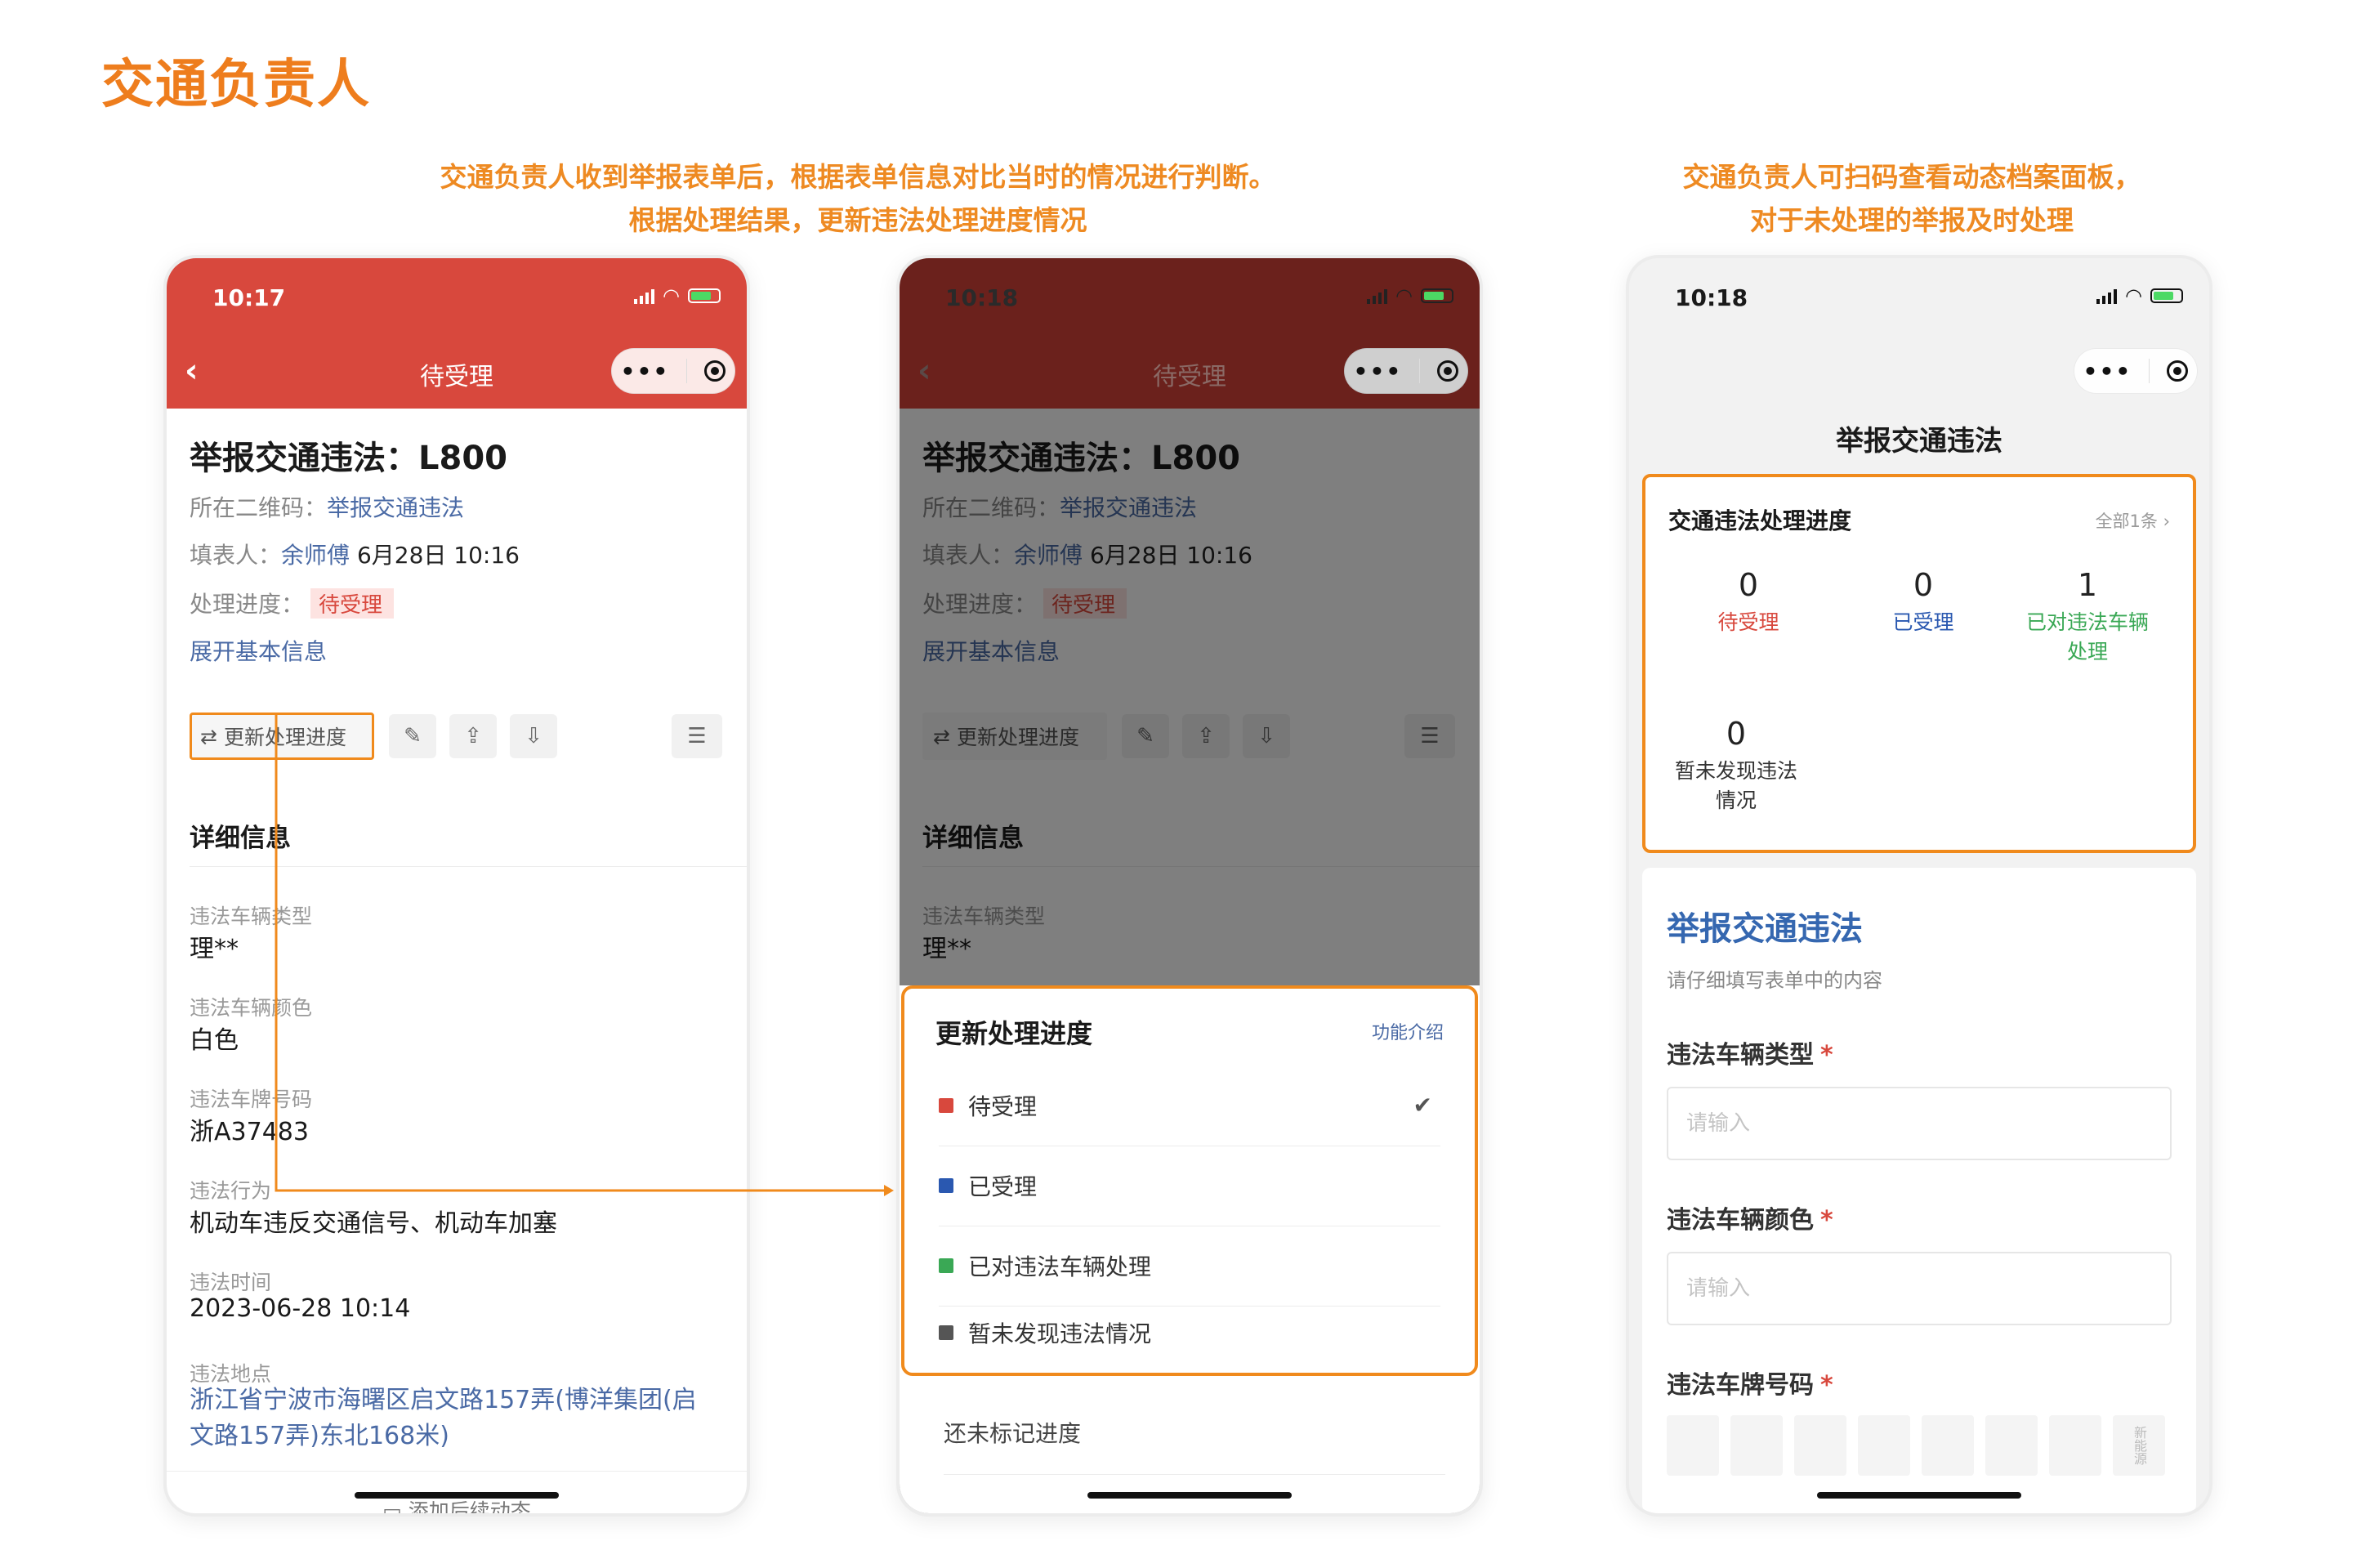 Image resolution: width=2353 pixels, height=1568 pixels. I want to click on vehicle-color-input: 请输入, so click(1919, 1288).